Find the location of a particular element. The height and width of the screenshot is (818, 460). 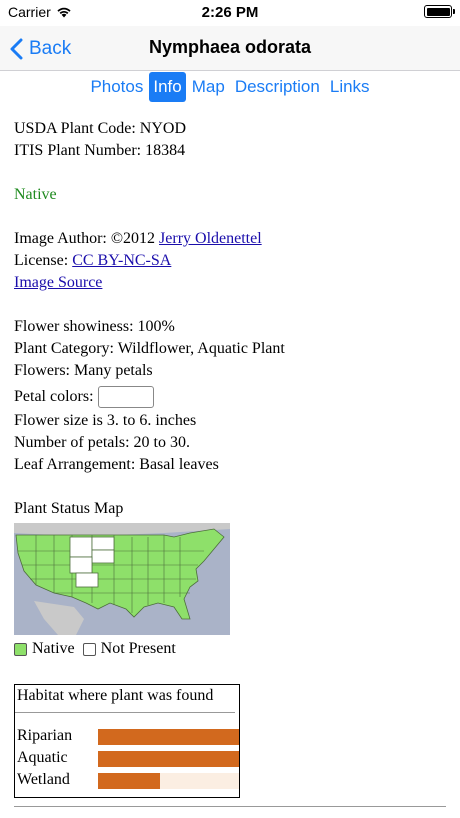

habitat-row: Aquatic is located at coordinates (128, 759).